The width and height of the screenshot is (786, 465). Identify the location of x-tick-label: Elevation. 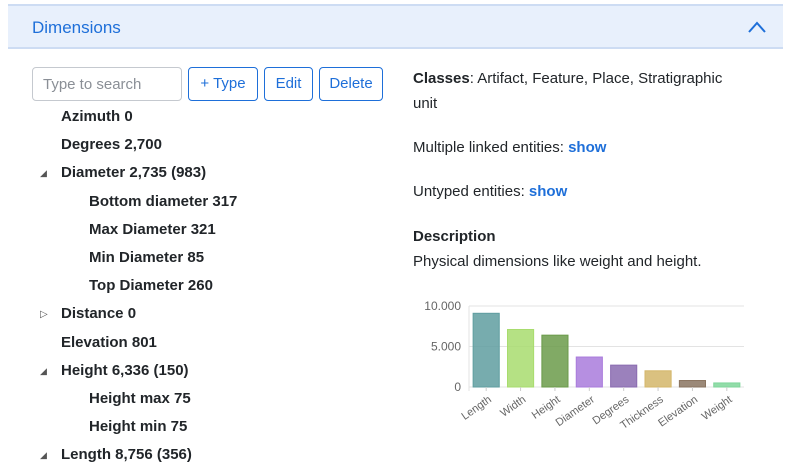
(678, 412).